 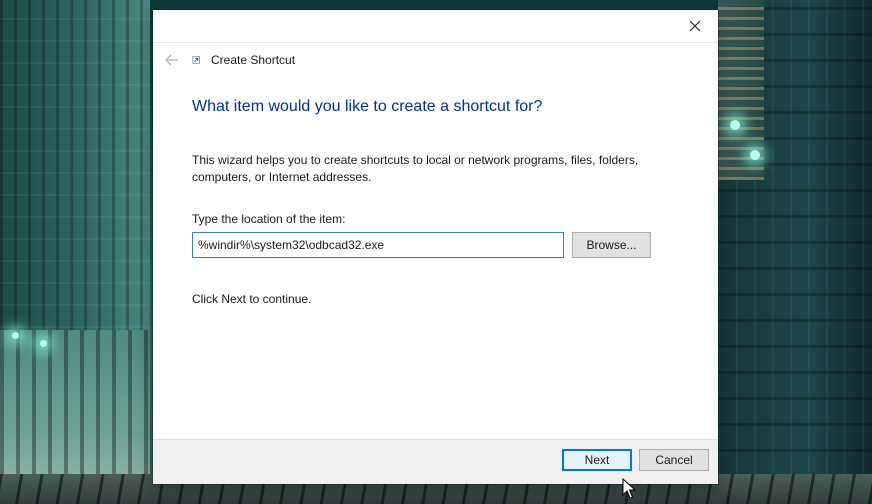 What do you see at coordinates (269, 219) in the screenshot?
I see `location-label: Type the location of the item:` at bounding box center [269, 219].